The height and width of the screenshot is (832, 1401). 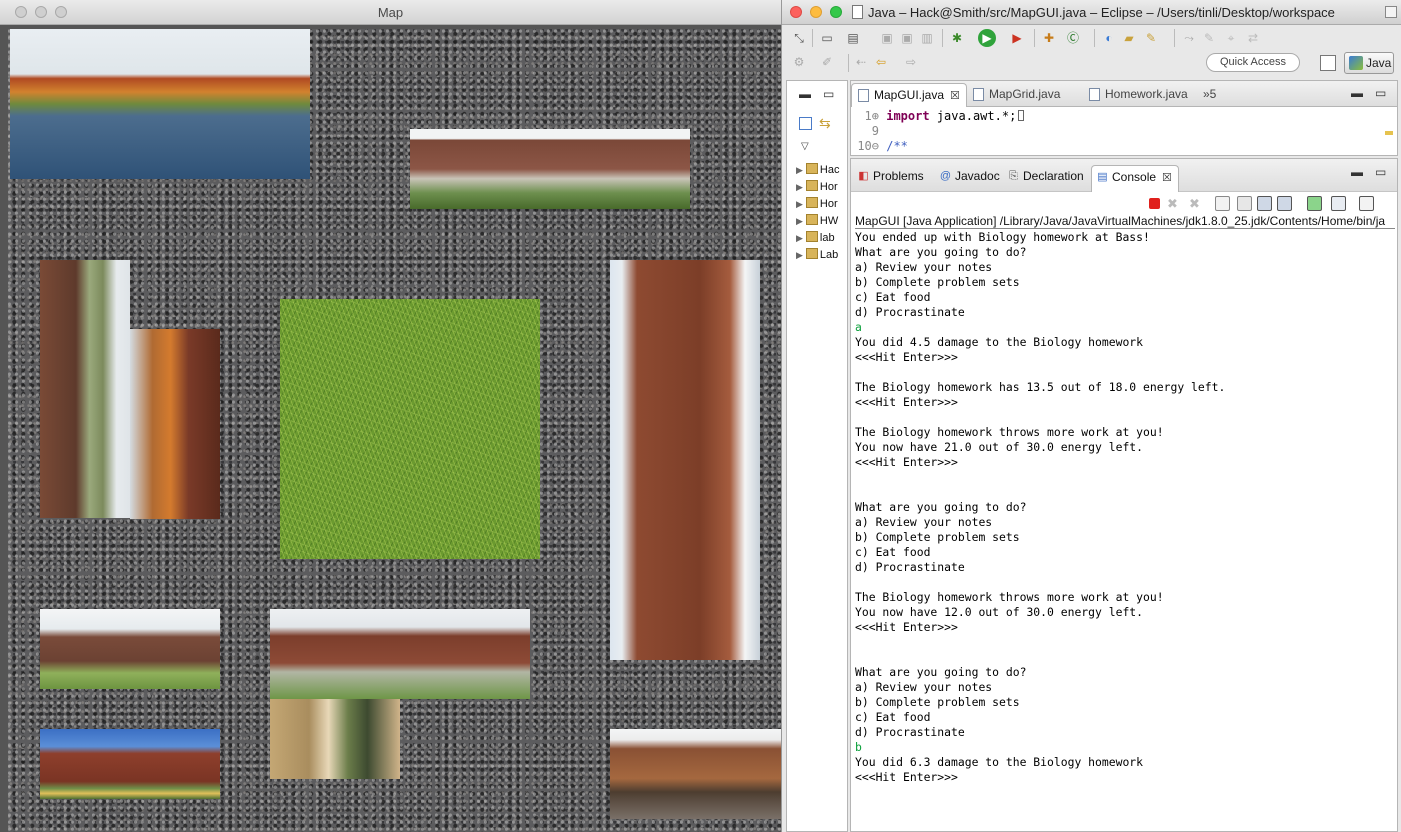 I want to click on print-icon: ▥, so click(x=927, y=38).